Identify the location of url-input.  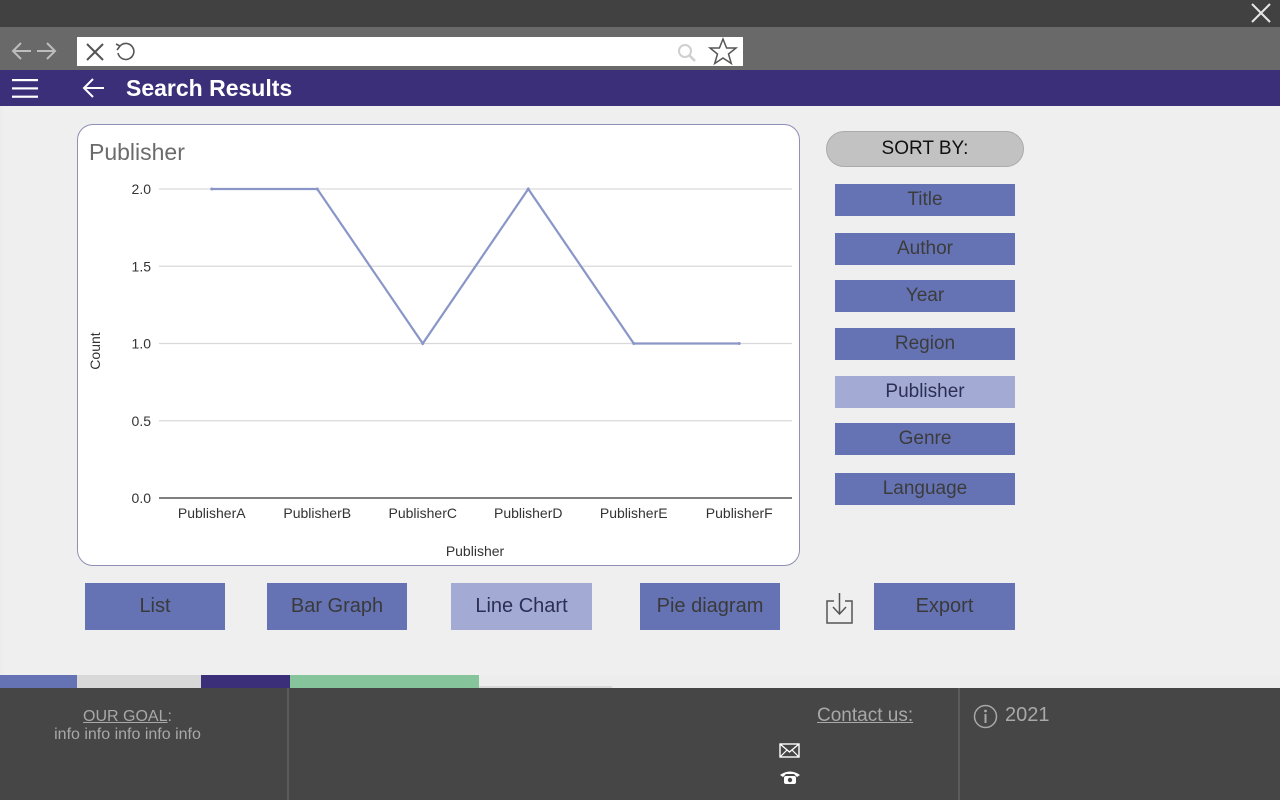
(404, 52).